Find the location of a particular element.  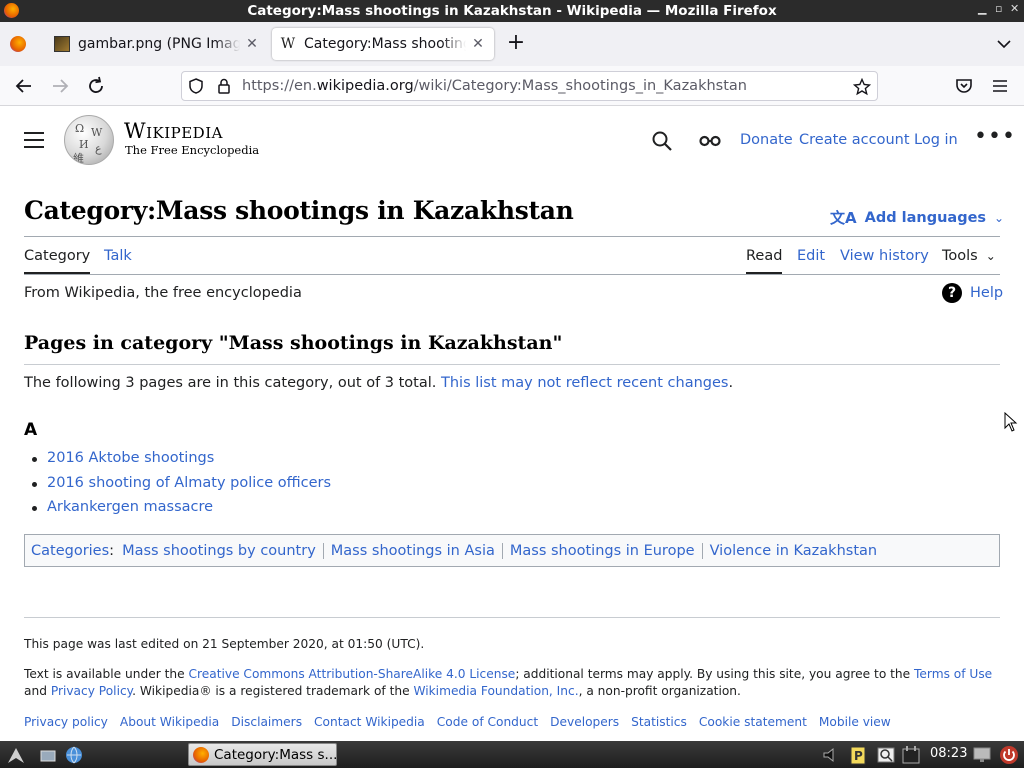

wikipedia-wordmark: Wikipedia is located at coordinates (173, 131).